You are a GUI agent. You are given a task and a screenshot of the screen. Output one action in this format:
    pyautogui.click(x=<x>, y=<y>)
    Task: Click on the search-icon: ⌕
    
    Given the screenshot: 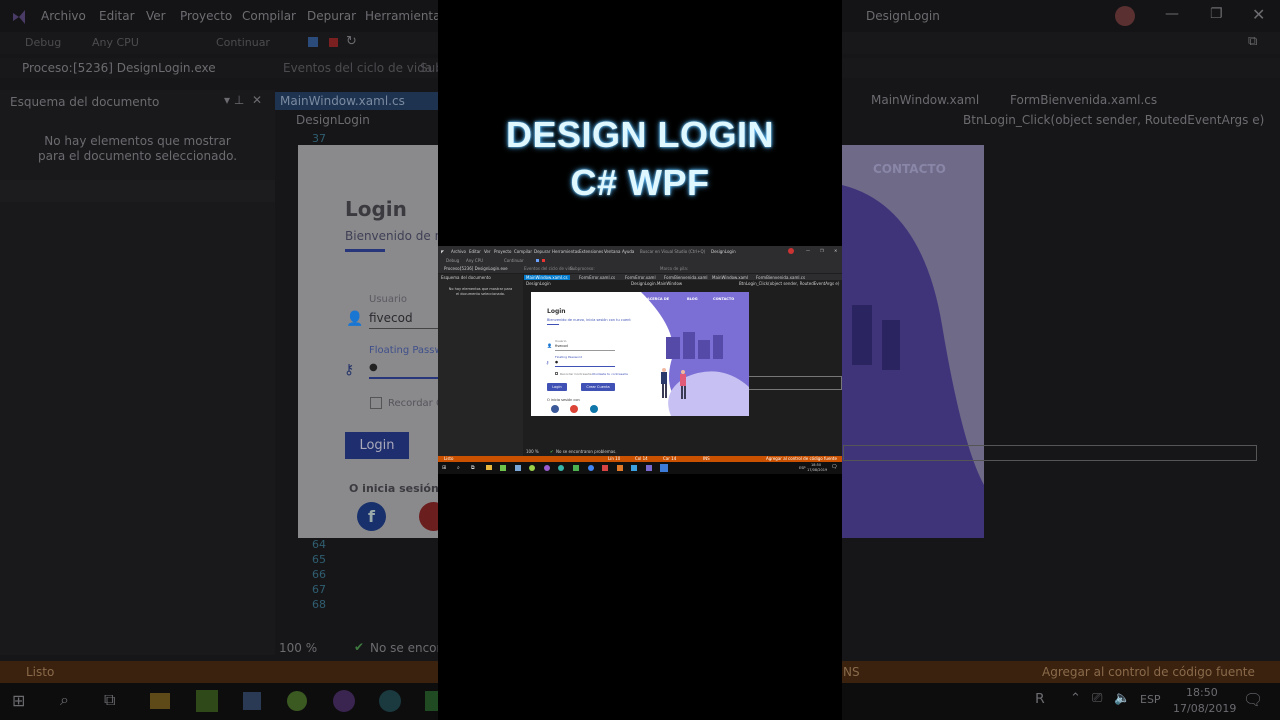 What is the action you would take?
    pyautogui.click(x=64, y=700)
    